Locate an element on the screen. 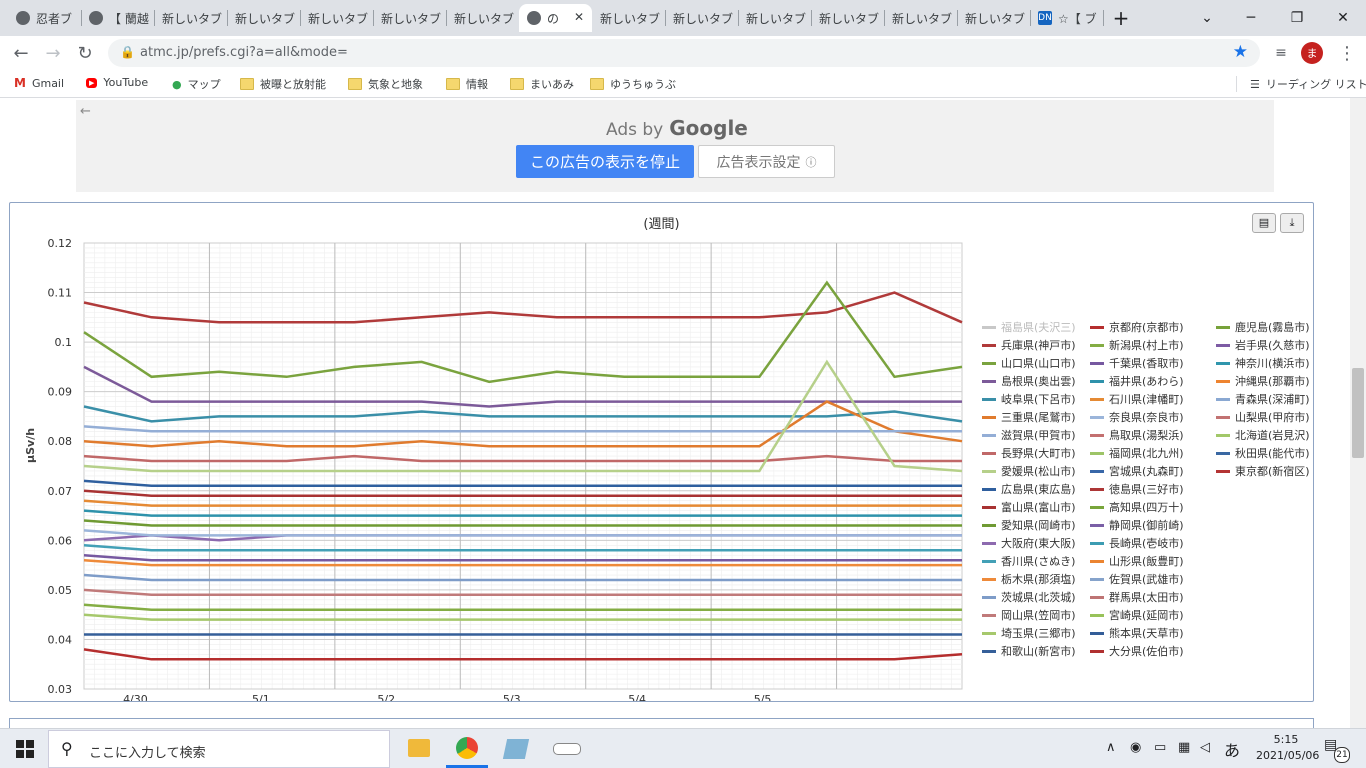  bookmark-star-icon: ★ is located at coordinates (1240, 52).